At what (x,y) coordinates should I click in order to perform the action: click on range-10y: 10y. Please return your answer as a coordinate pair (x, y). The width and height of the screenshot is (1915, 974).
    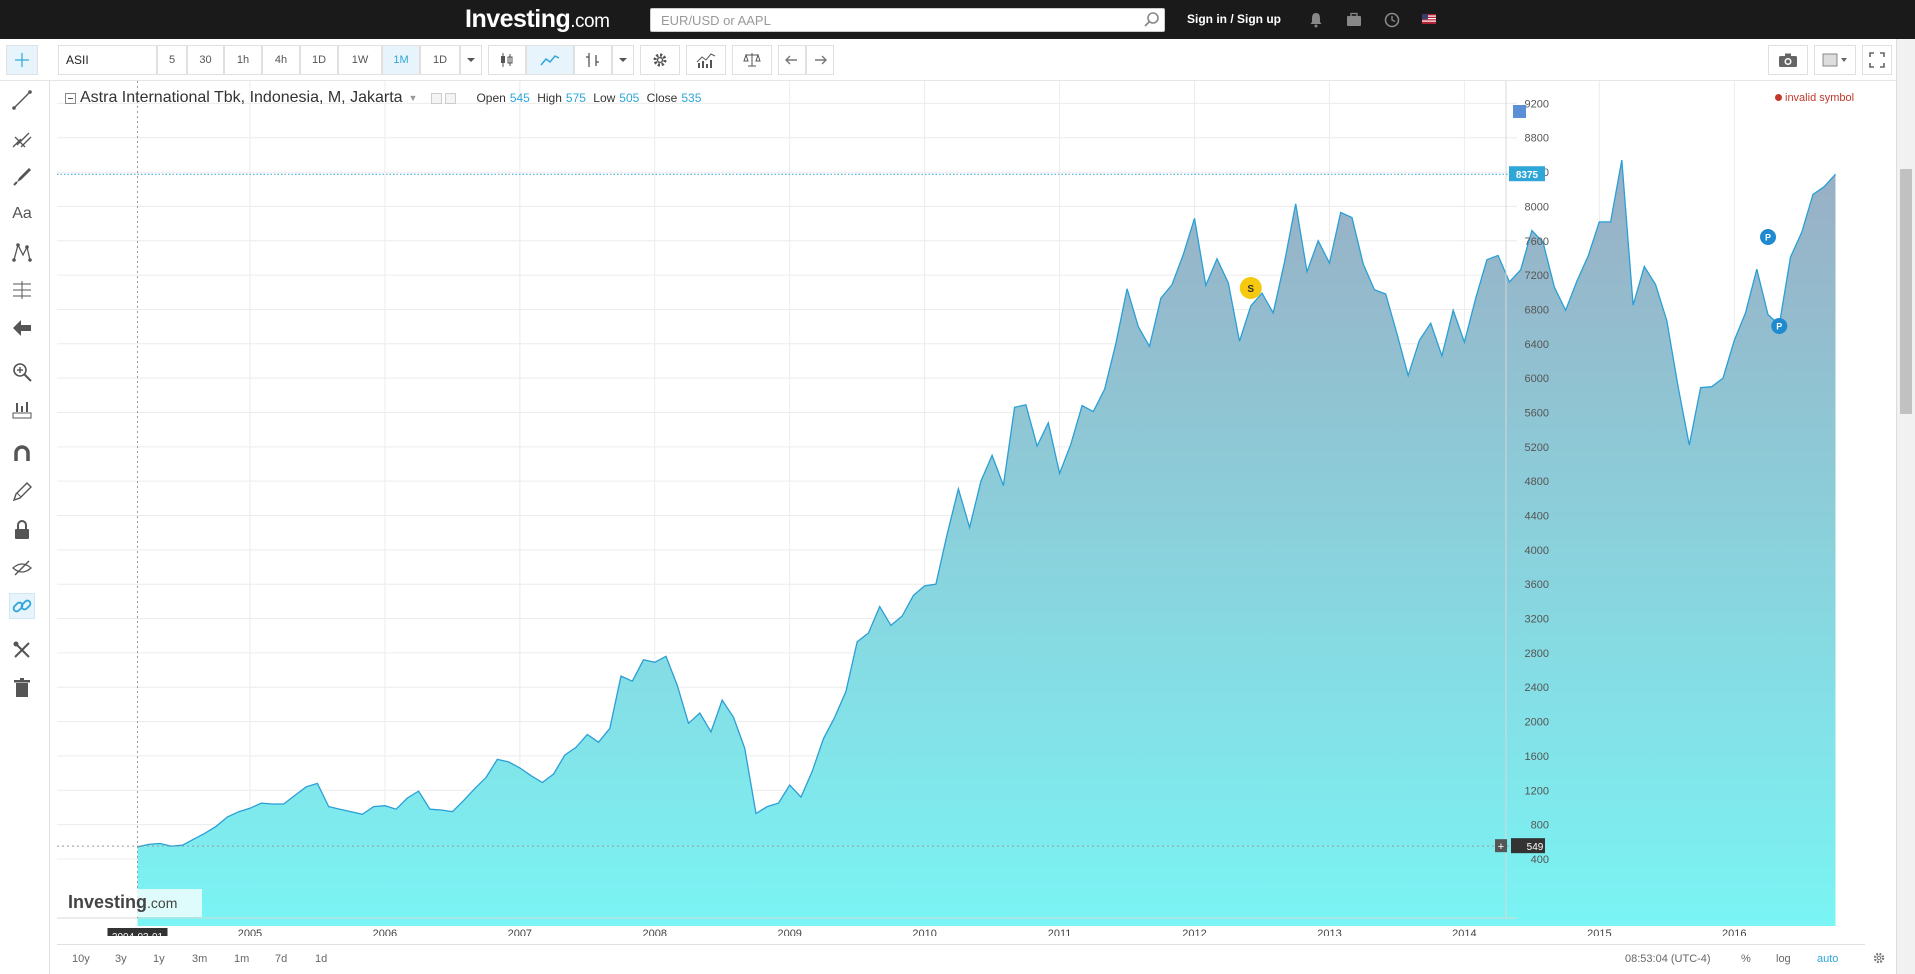
    Looking at the image, I should click on (81, 959).